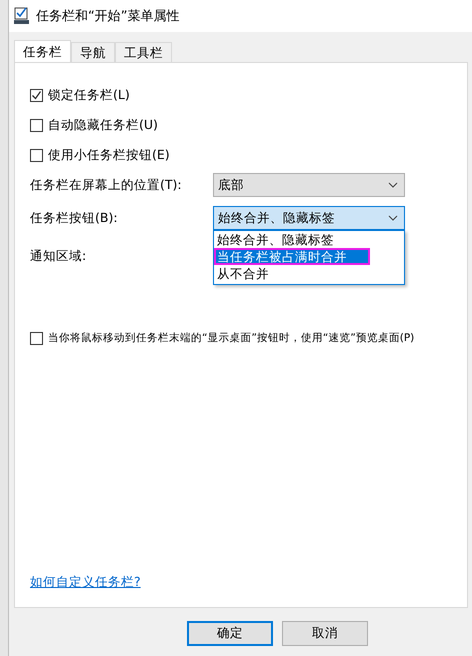  I want to click on window-title: 任务栏和“开始”菜单属性, so click(108, 16).